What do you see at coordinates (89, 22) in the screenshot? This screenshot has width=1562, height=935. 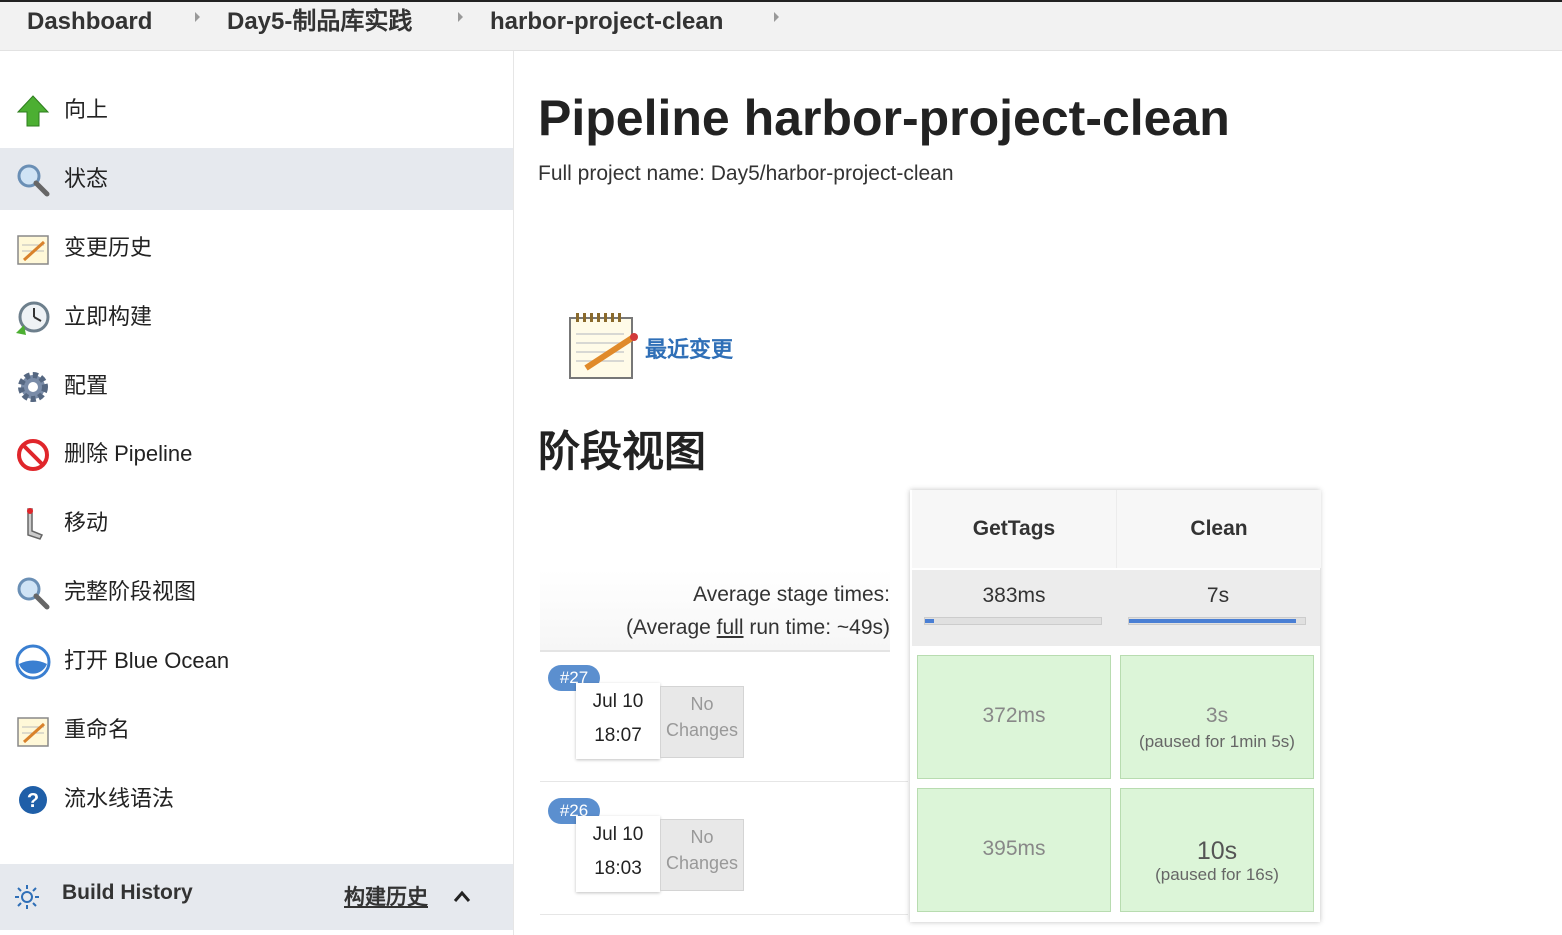 I see `breadcrumb-dashboard: Dashboard` at bounding box center [89, 22].